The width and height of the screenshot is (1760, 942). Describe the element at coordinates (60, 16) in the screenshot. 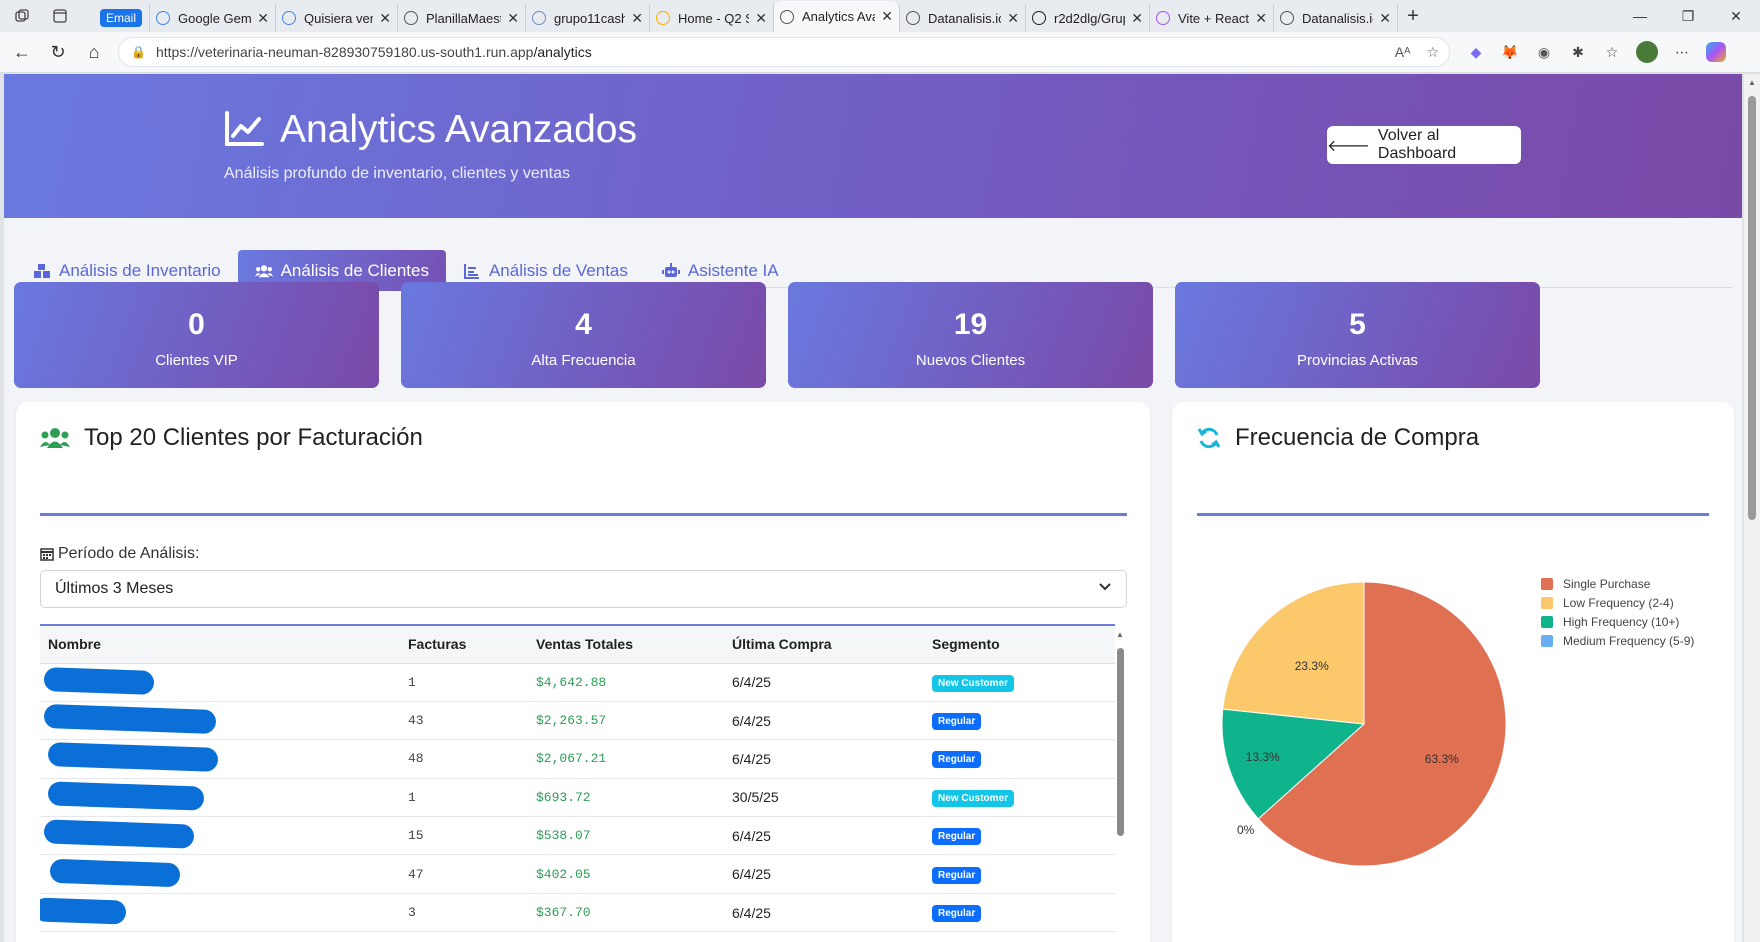

I see `tab-actions-icon` at that location.